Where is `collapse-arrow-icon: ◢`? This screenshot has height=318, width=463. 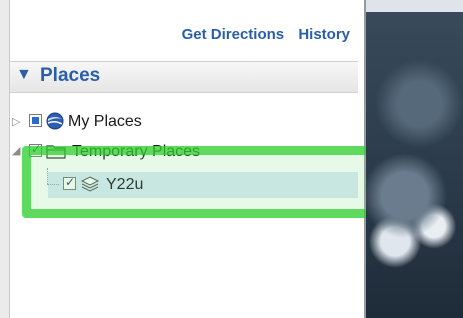 collapse-arrow-icon: ◢ is located at coordinates (16, 150).